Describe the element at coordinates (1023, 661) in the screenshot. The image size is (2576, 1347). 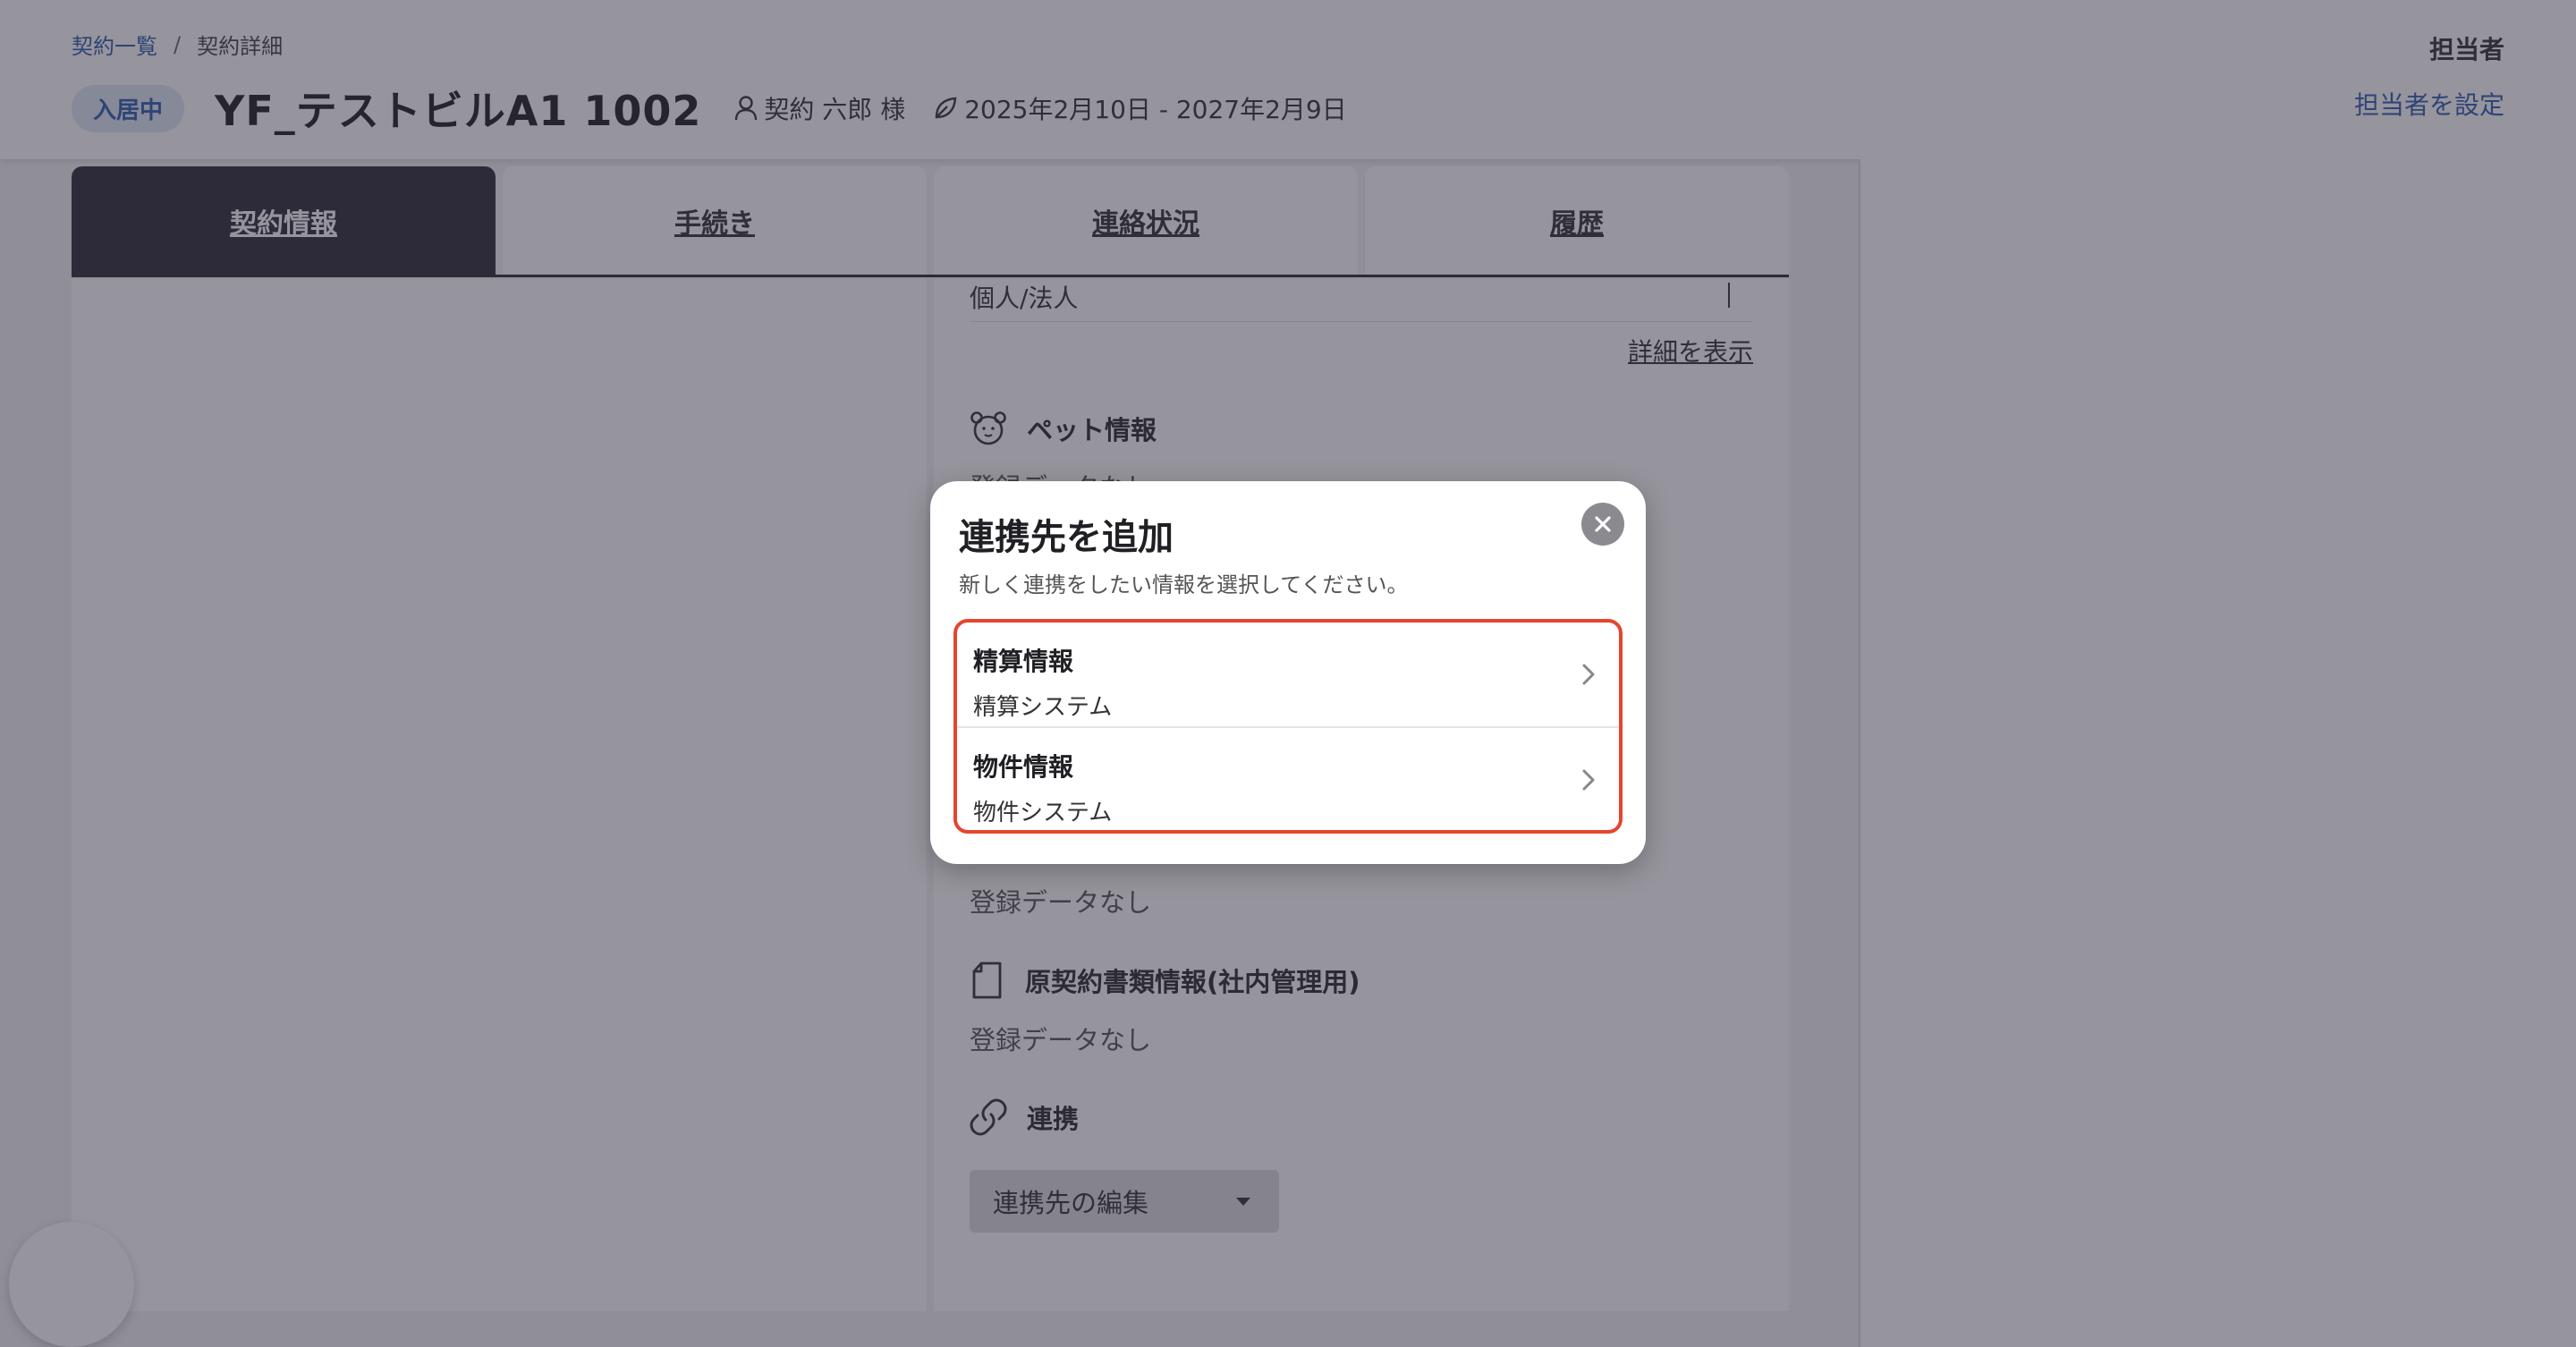
I see `option-title: 精算情報` at that location.